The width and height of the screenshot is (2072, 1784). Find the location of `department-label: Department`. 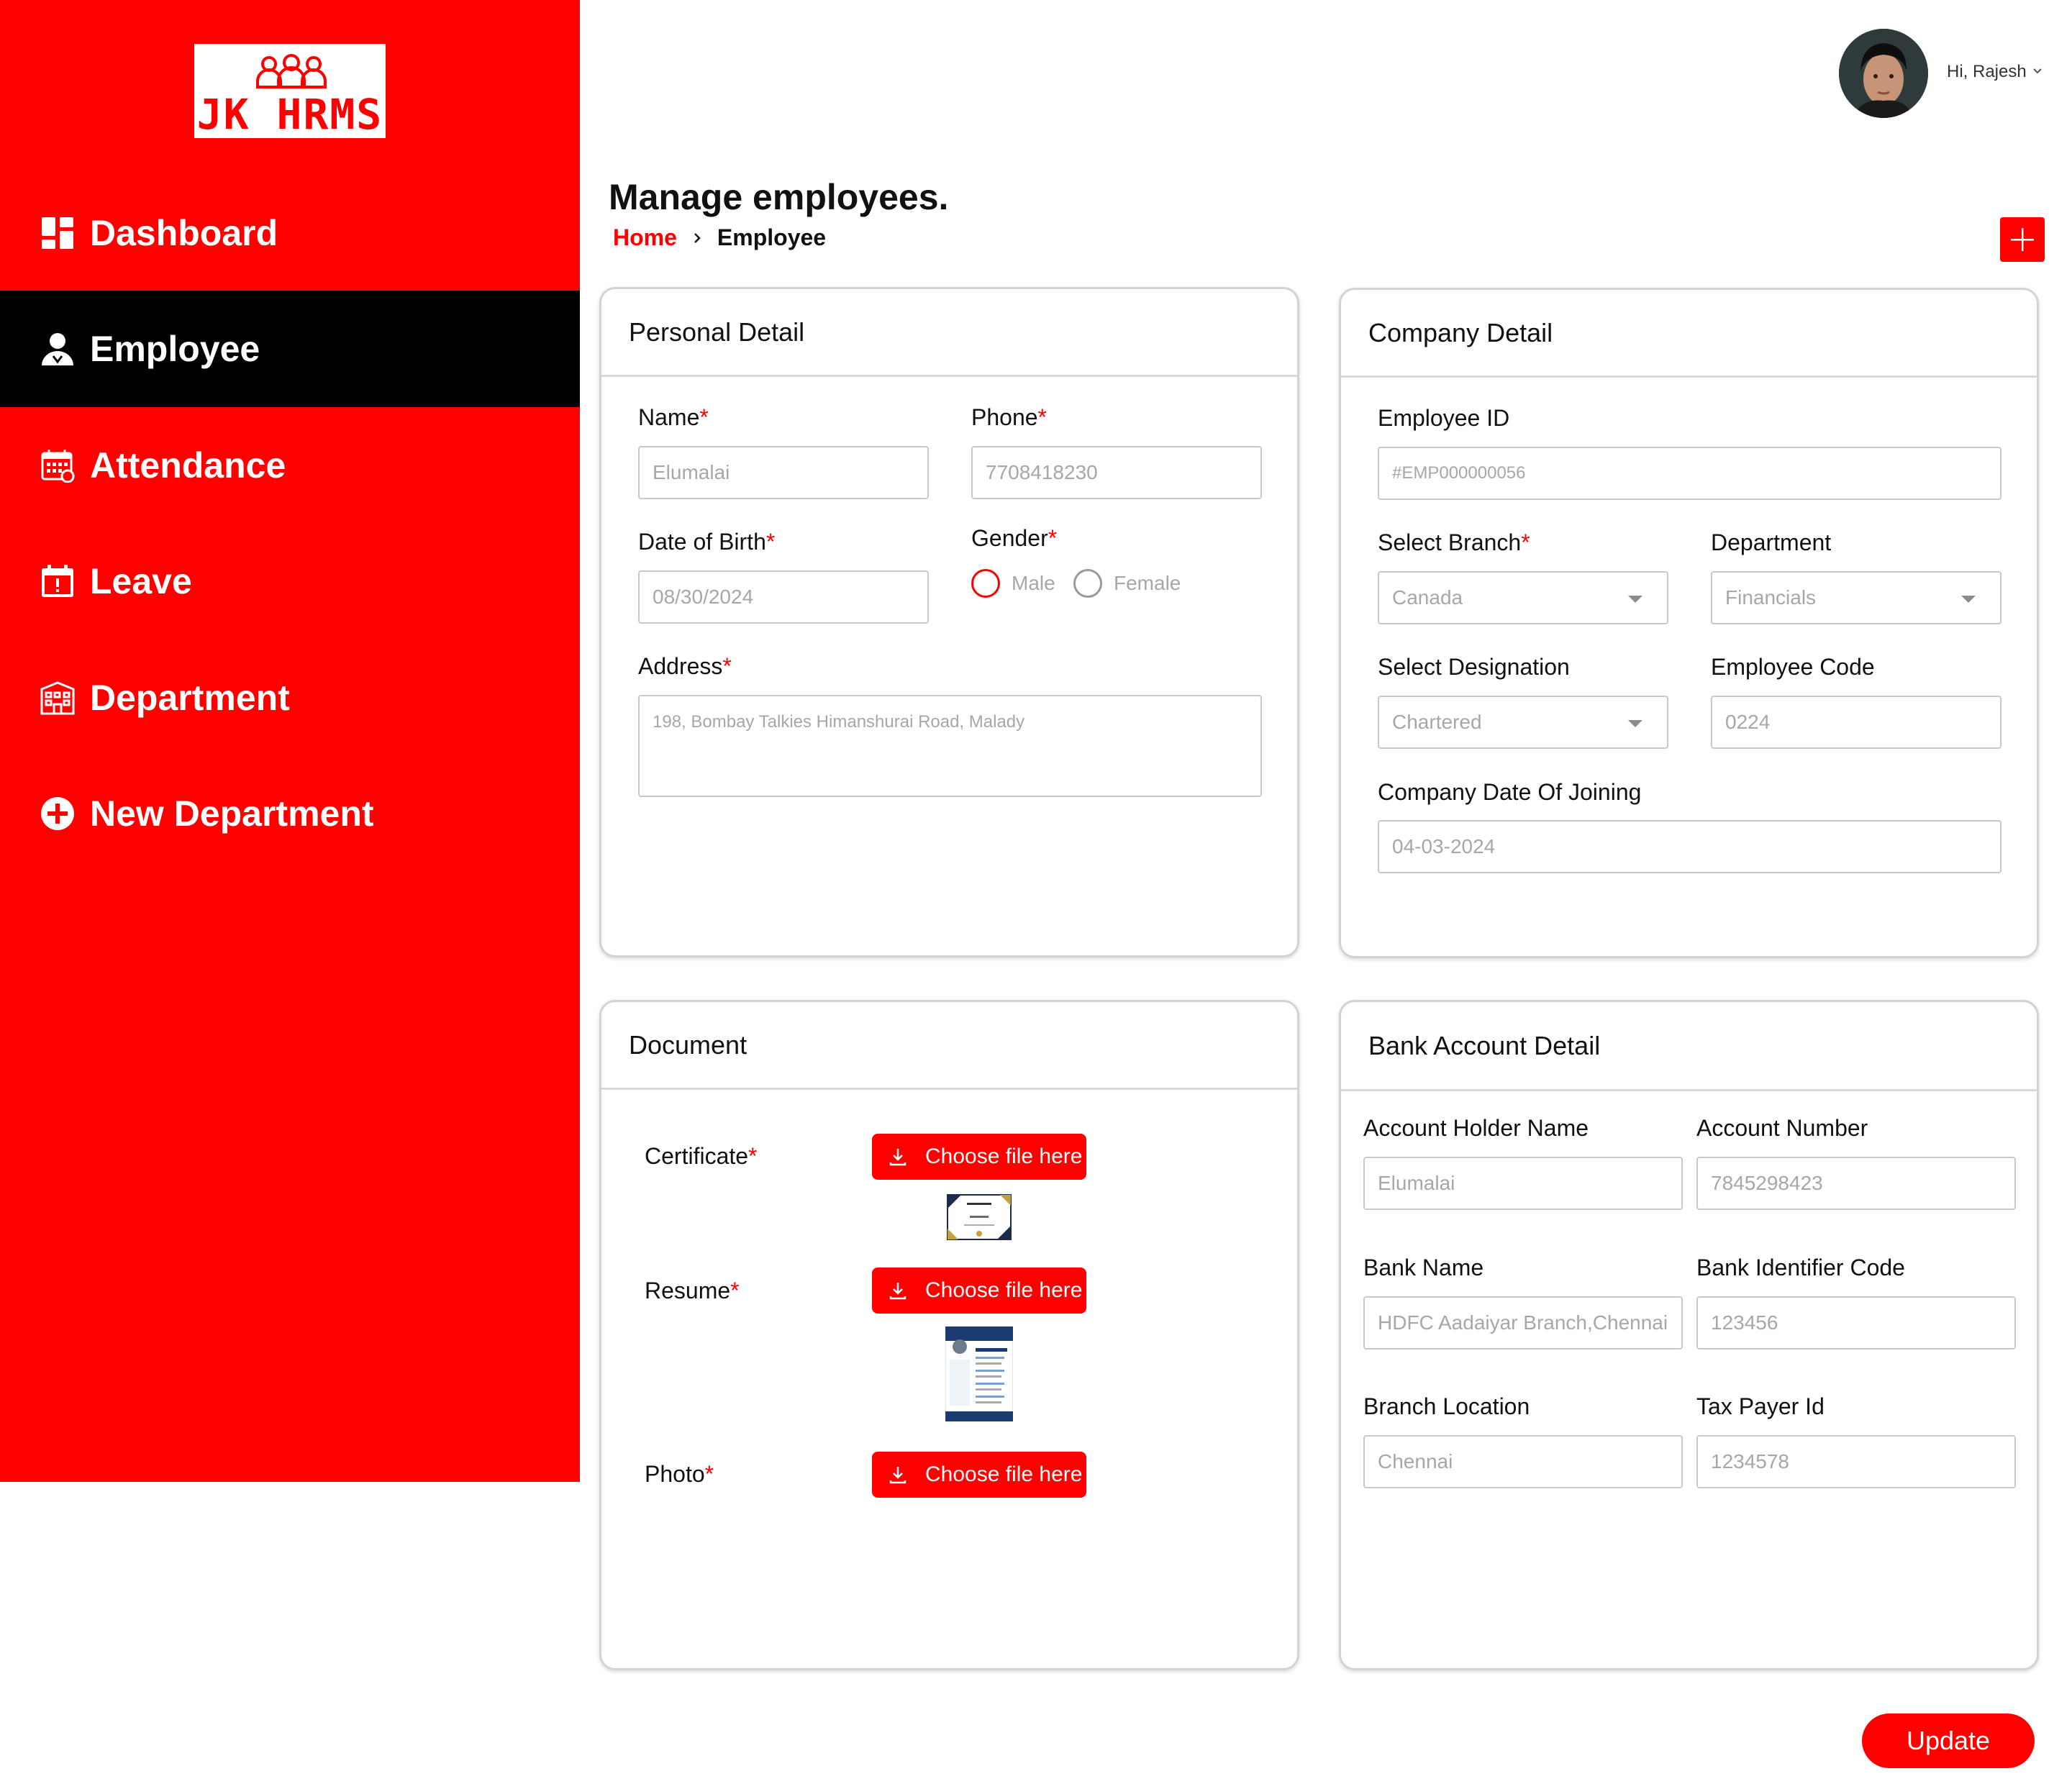

department-label: Department is located at coordinates (1772, 542).